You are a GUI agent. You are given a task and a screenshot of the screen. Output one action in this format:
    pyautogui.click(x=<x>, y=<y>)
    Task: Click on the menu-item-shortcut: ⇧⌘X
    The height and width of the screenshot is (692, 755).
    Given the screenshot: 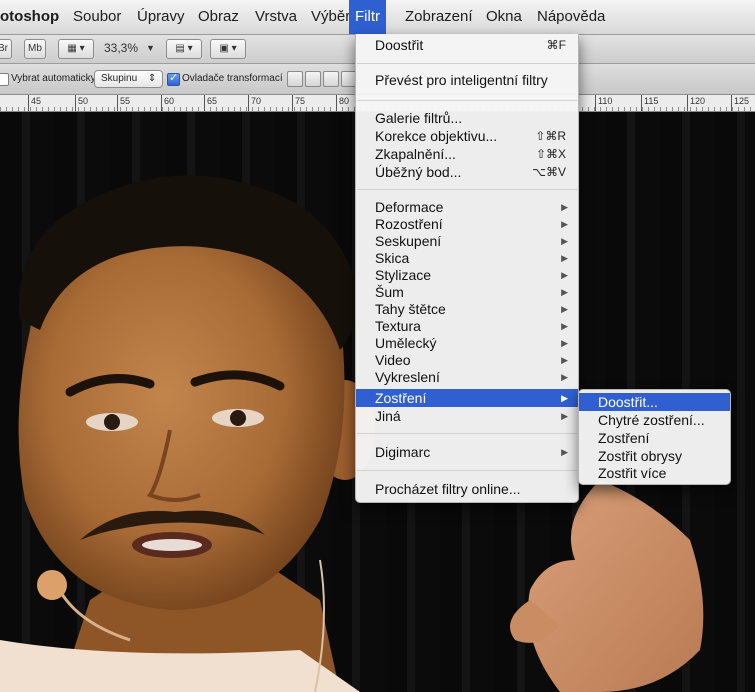 What is the action you would take?
    pyautogui.click(x=550, y=154)
    